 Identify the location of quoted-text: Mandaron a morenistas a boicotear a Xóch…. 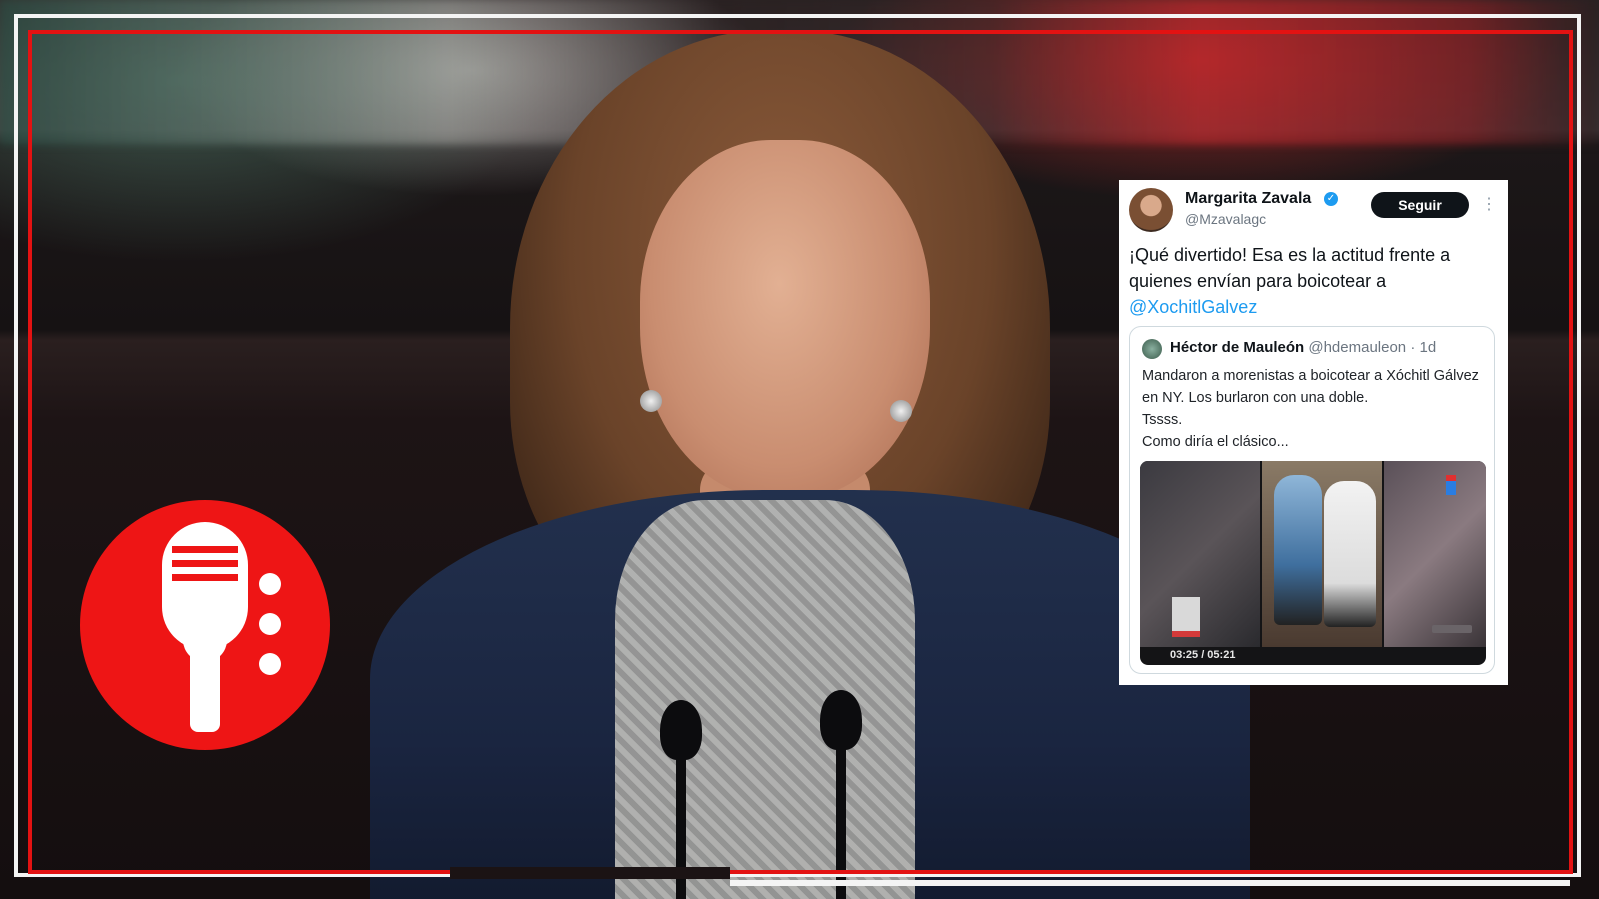
(1314, 409).